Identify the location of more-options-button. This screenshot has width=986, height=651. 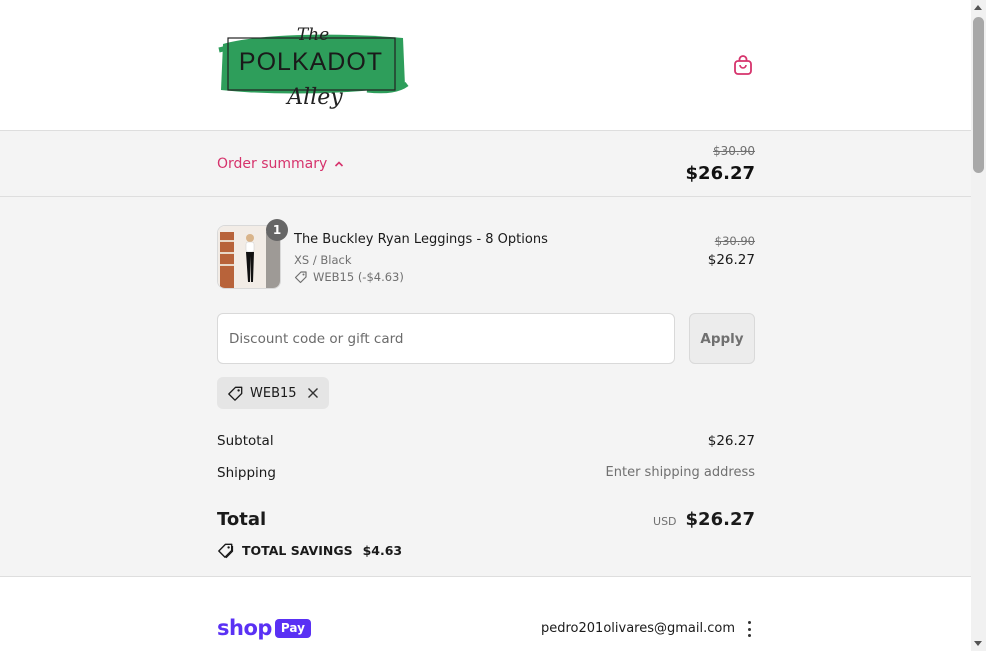
(749, 629).